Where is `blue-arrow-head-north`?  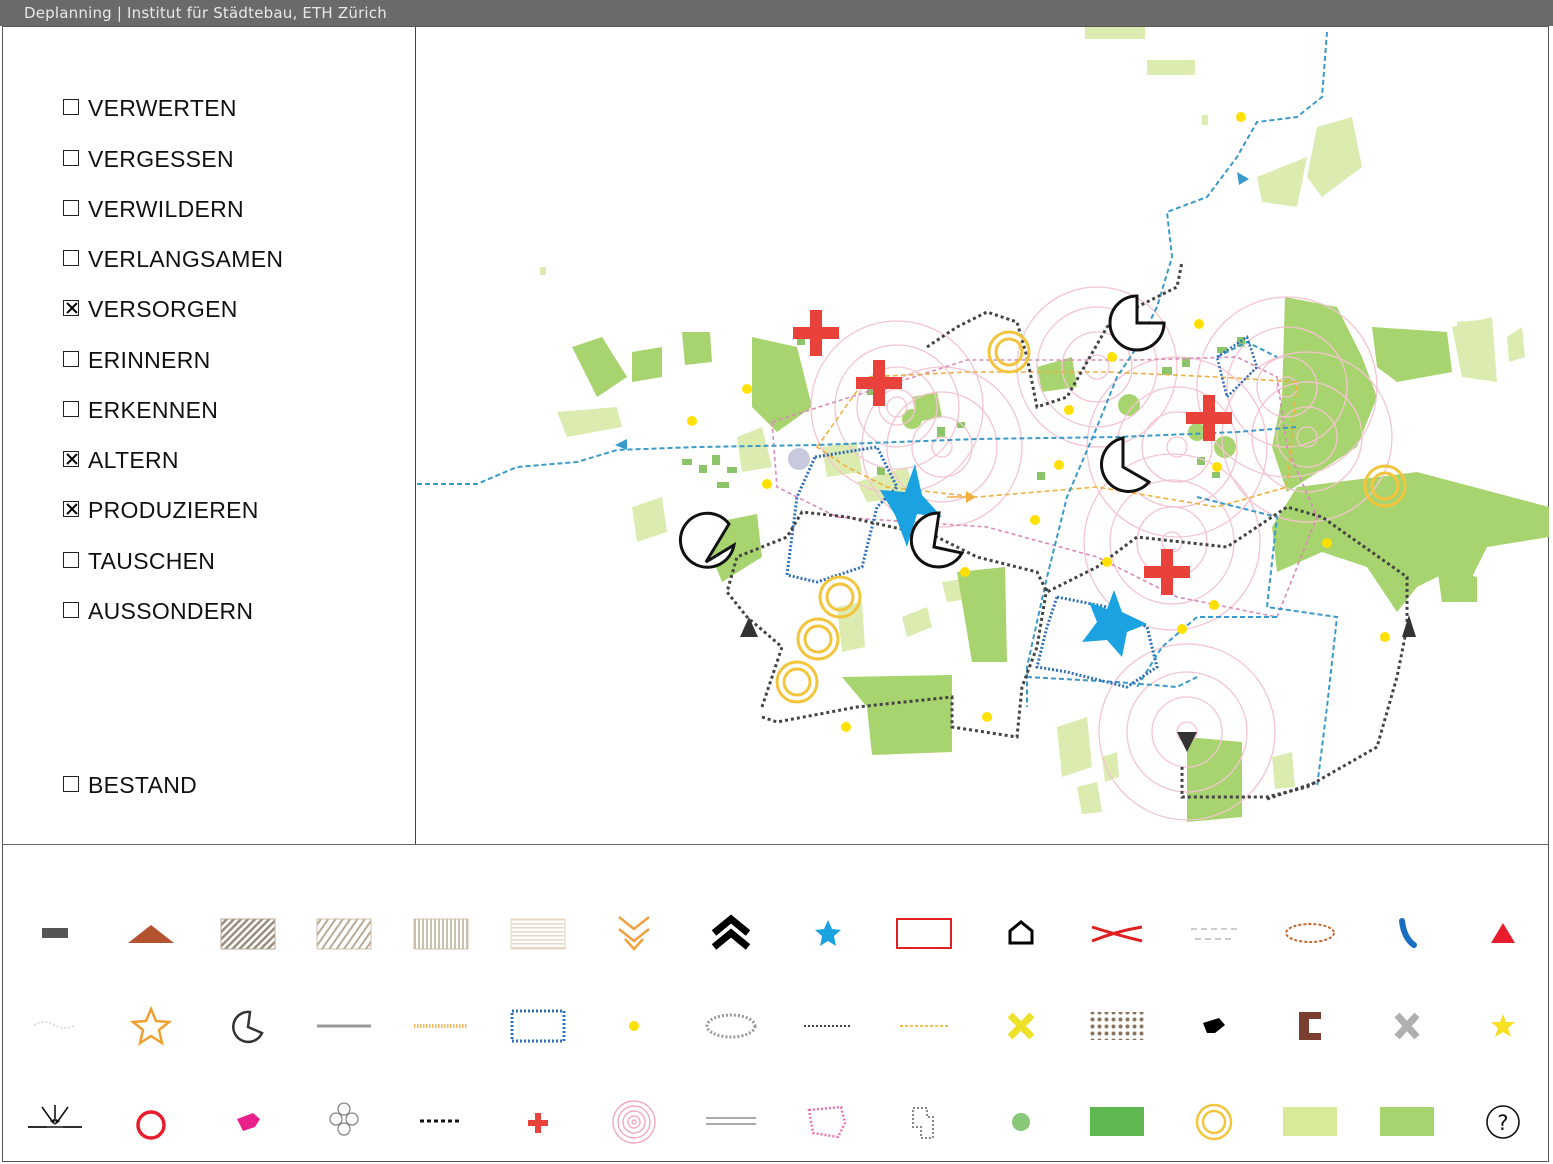
blue-arrow-head-north is located at coordinates (1243, 178).